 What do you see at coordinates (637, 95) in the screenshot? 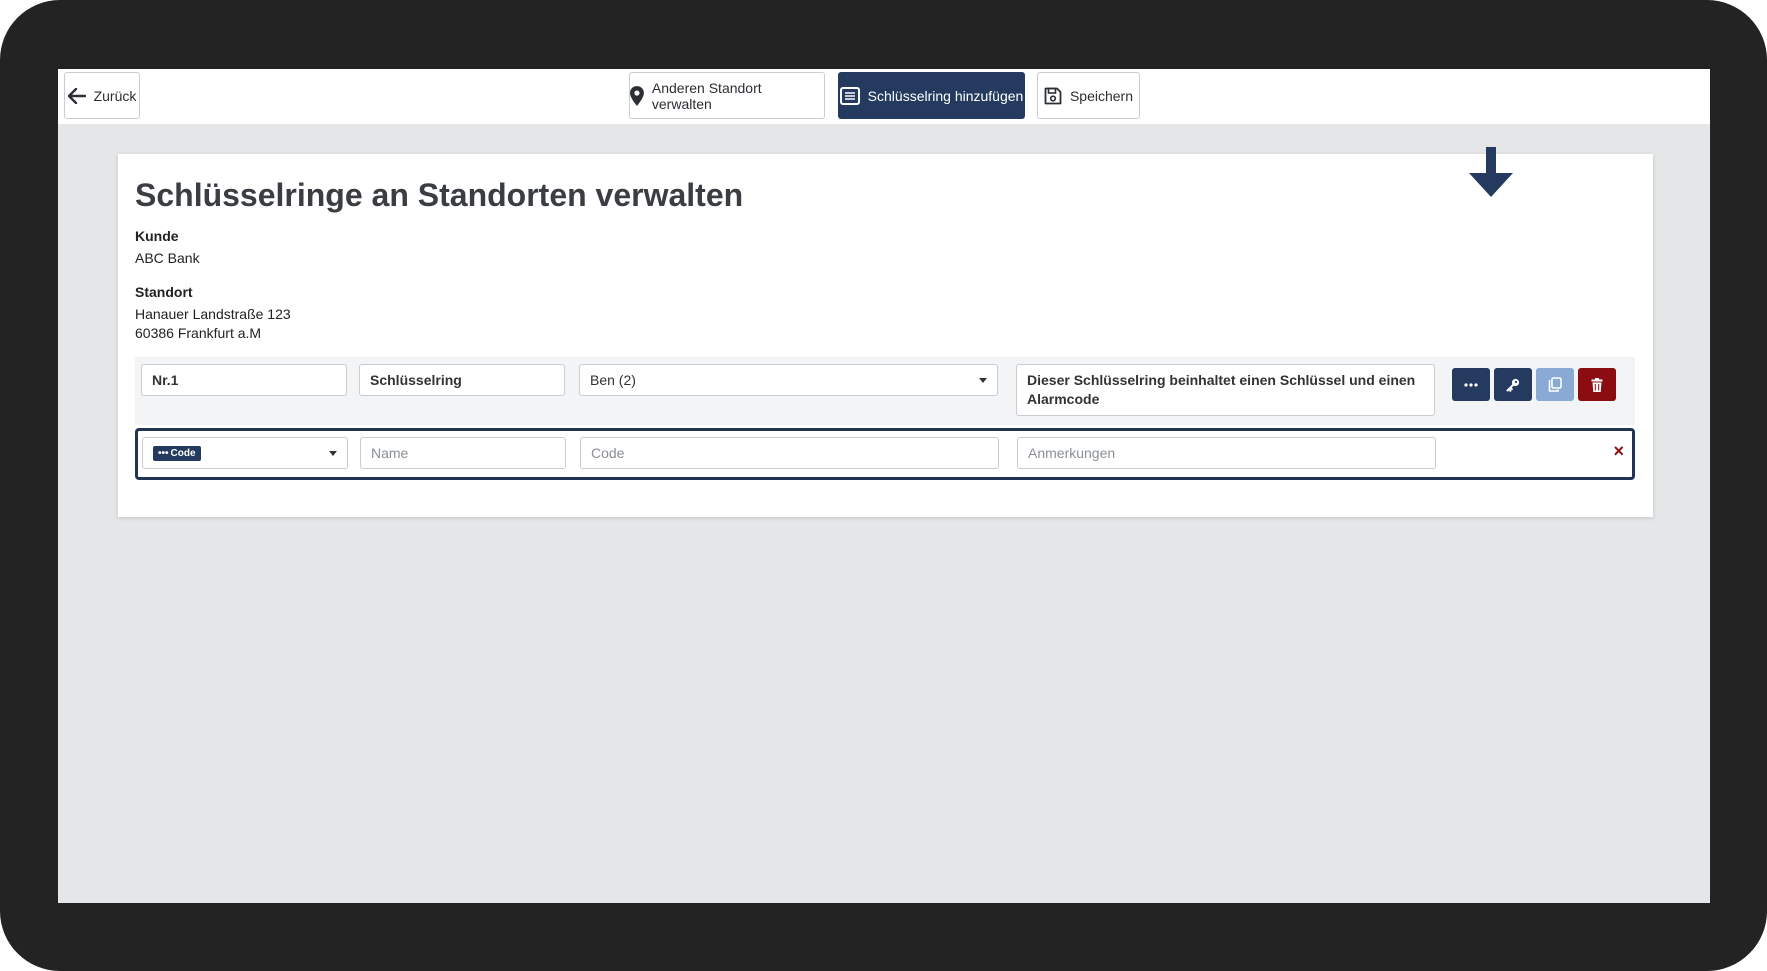
I see `location-pin-icon` at bounding box center [637, 95].